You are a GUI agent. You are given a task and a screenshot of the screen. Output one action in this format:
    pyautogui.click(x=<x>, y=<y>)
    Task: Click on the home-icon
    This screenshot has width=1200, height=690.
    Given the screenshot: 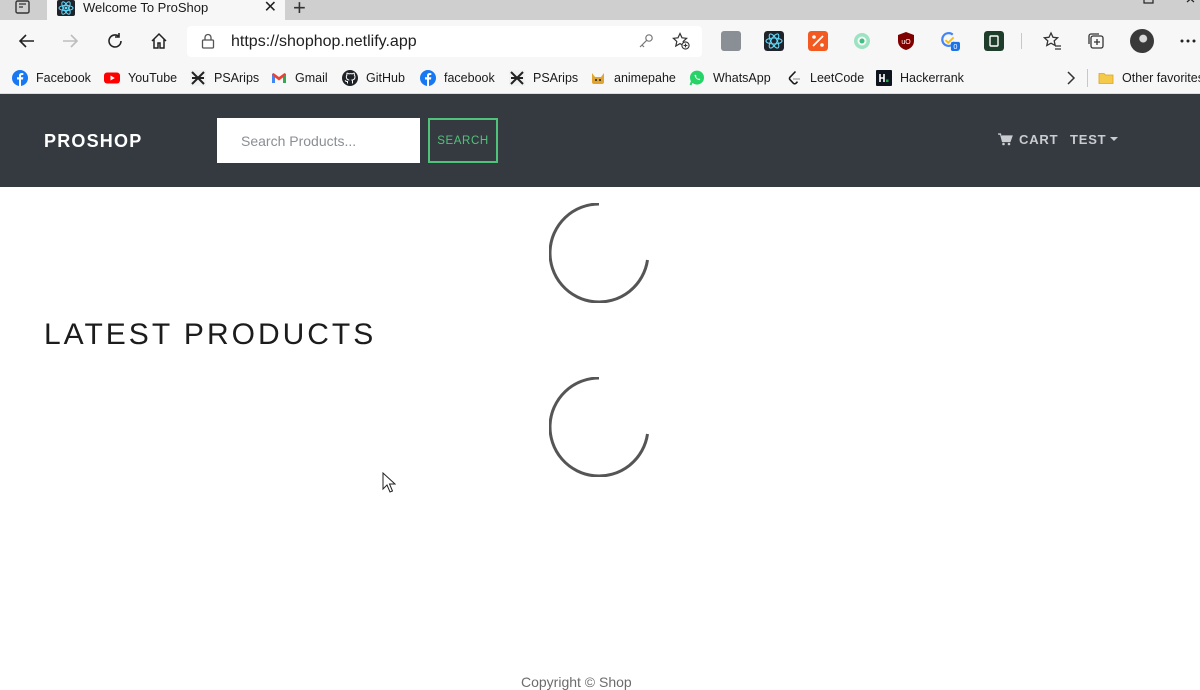 What is the action you would take?
    pyautogui.click(x=159, y=40)
    